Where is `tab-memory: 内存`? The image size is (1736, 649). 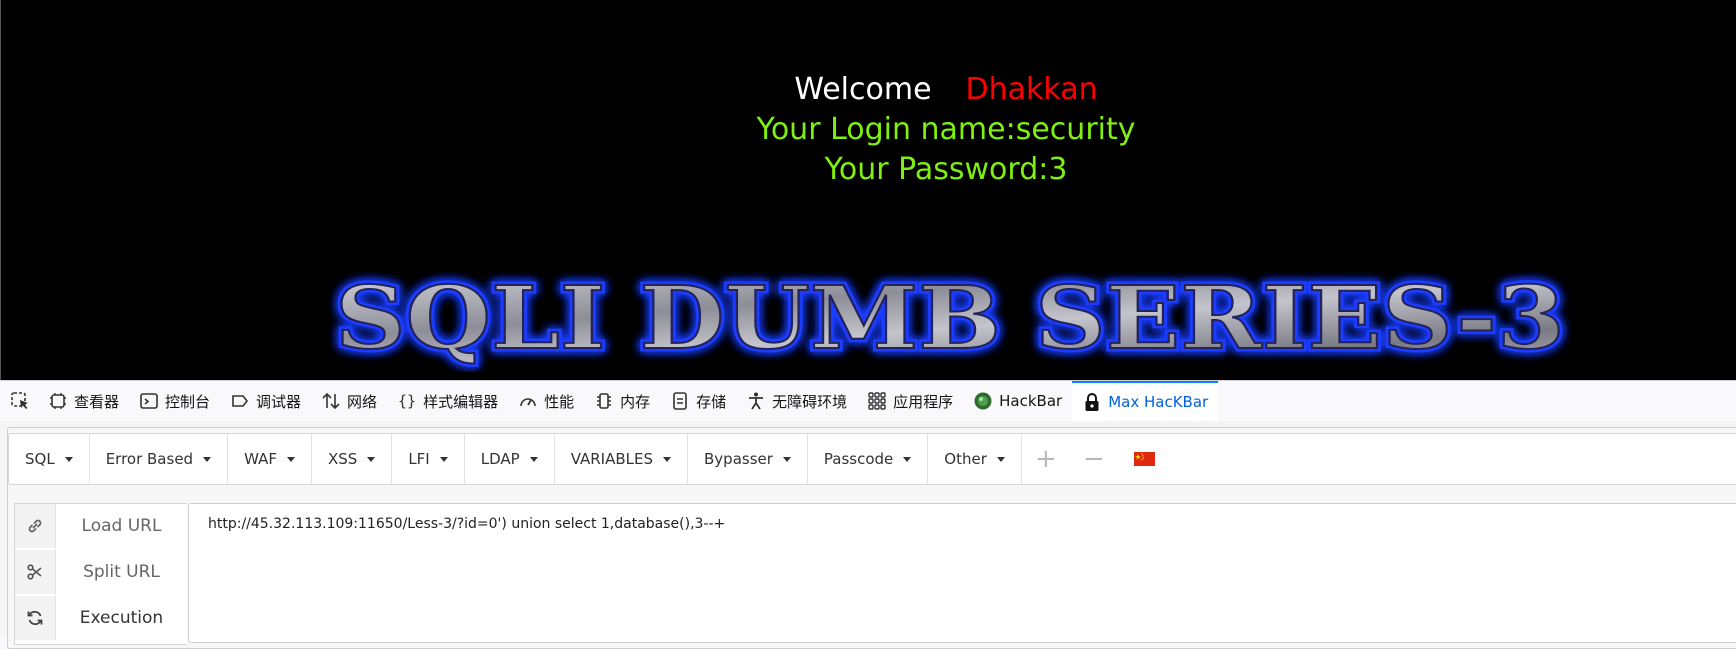 tab-memory: 内存 is located at coordinates (622, 401).